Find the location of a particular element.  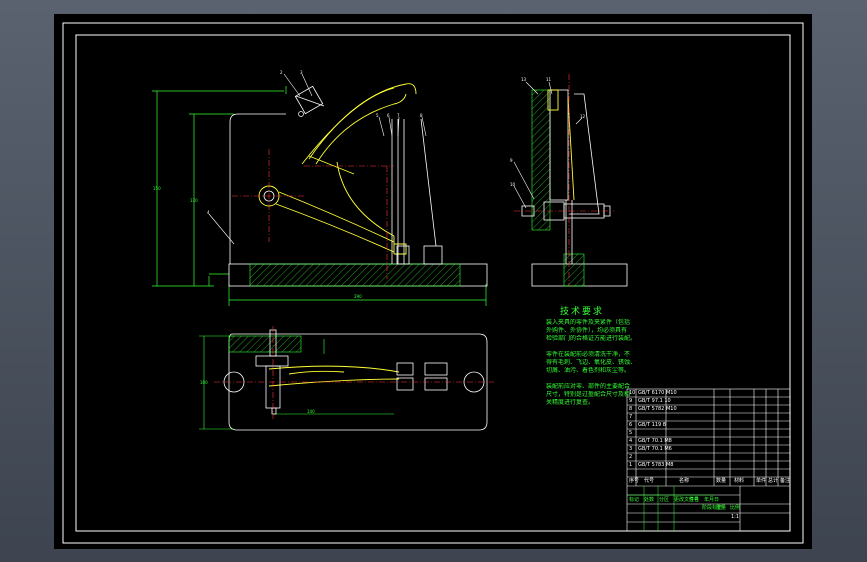

title-block-part-code: GB/T 70.1 M8 is located at coordinates (655, 441).